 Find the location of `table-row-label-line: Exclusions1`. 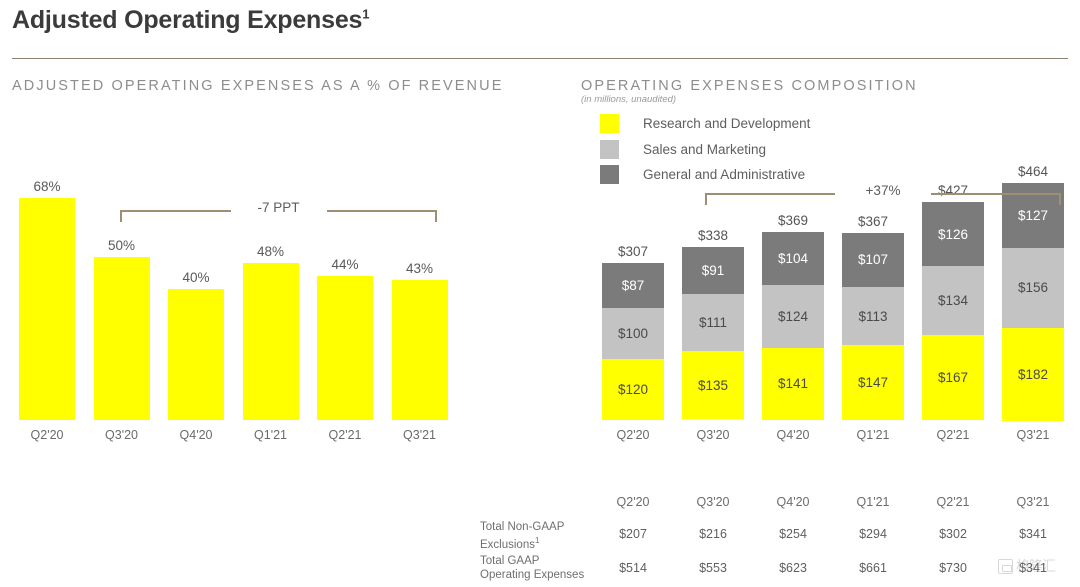

table-row-label-line: Exclusions1 is located at coordinates (510, 543).